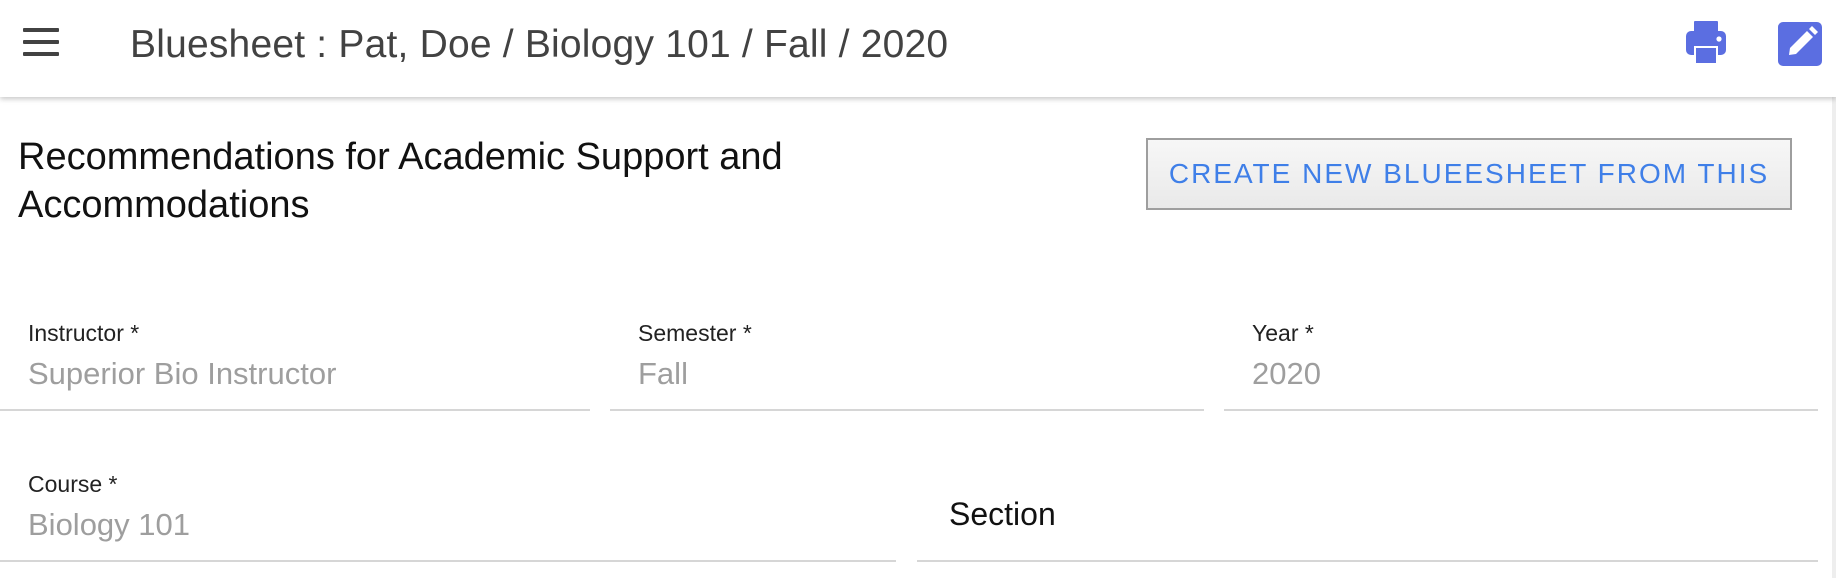 Image resolution: width=1836 pixels, height=578 pixels. I want to click on course-label: Course *, so click(73, 484).